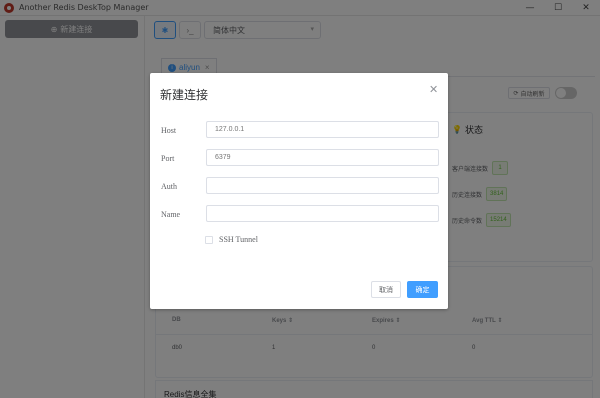 The image size is (600, 398). Describe the element at coordinates (168, 158) in the screenshot. I see `port-label: Port` at that location.